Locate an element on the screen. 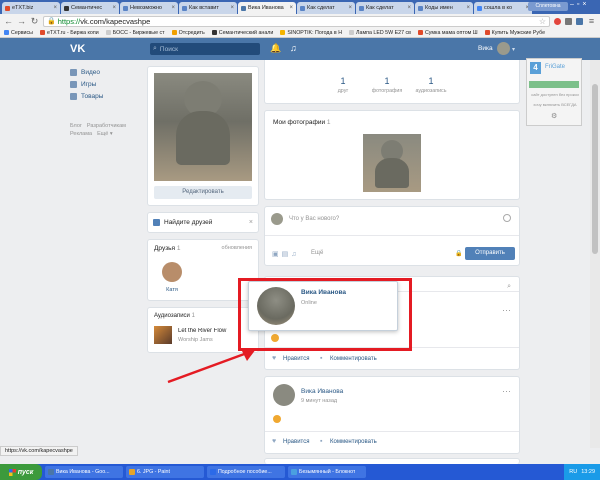  profile-counter: 1 аудиозапись is located at coordinates (431, 85).